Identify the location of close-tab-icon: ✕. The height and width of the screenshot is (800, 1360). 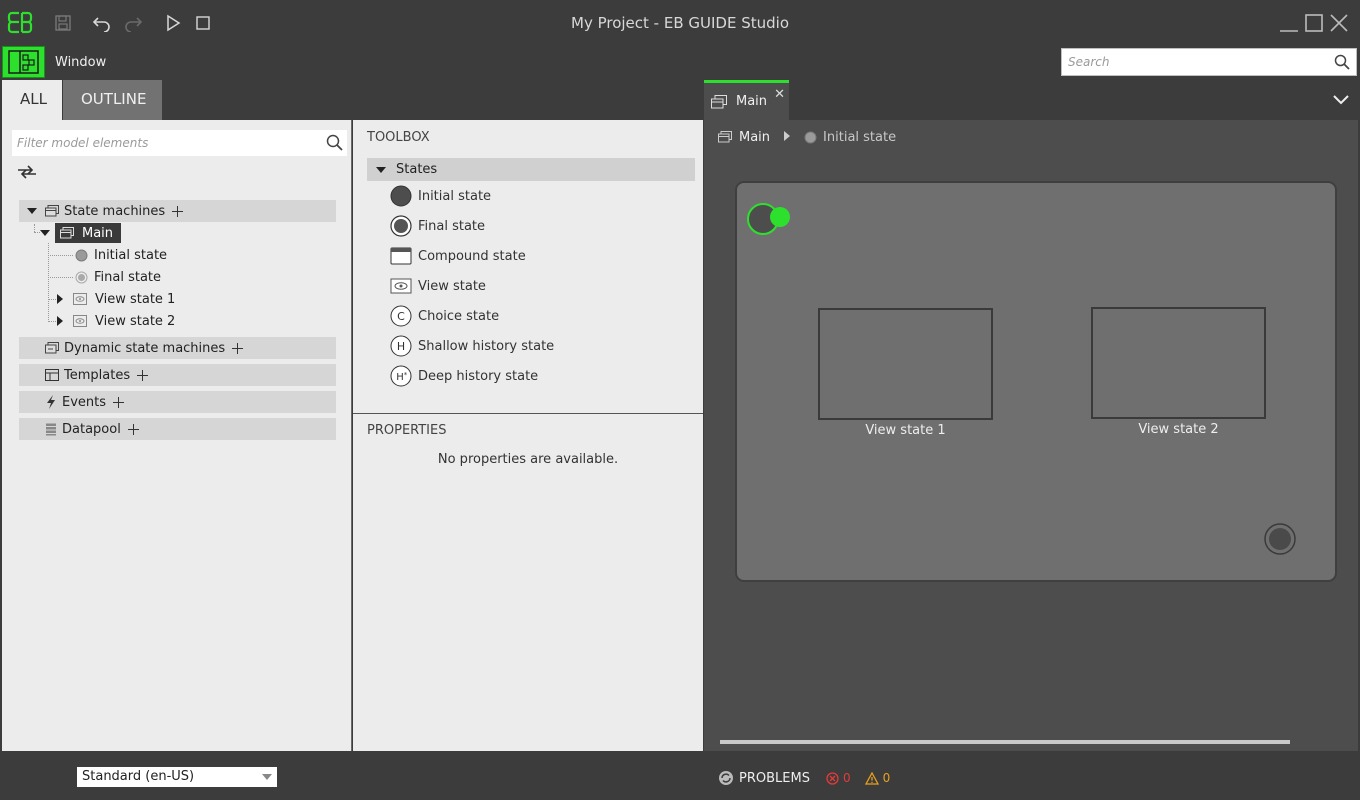
(779, 94).